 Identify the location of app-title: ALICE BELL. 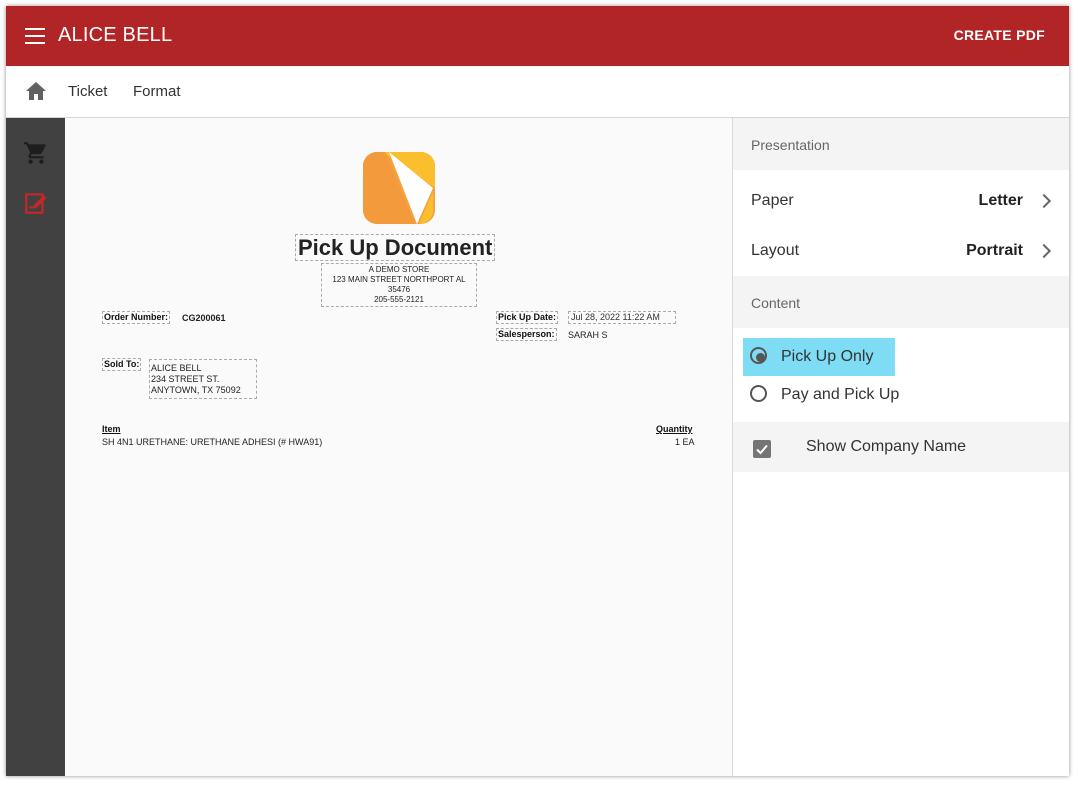
(115, 35).